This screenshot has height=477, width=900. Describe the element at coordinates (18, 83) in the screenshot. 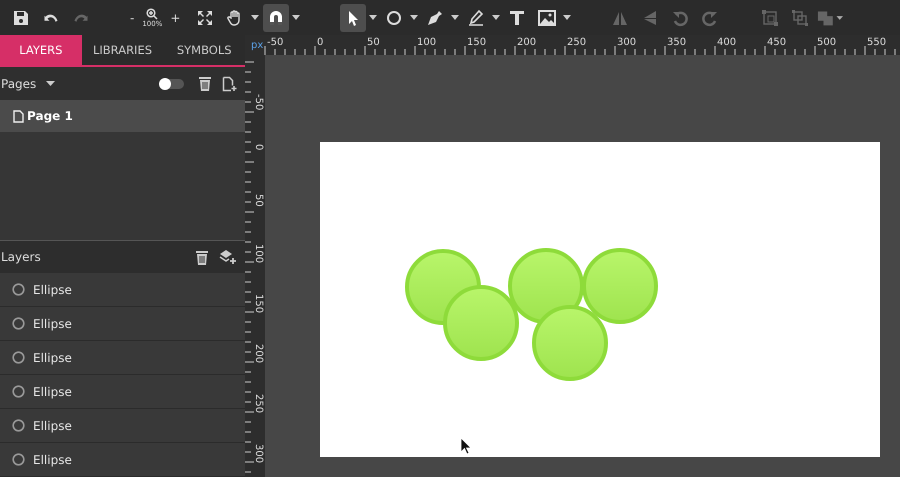

I see `pages-title: Pages` at that location.